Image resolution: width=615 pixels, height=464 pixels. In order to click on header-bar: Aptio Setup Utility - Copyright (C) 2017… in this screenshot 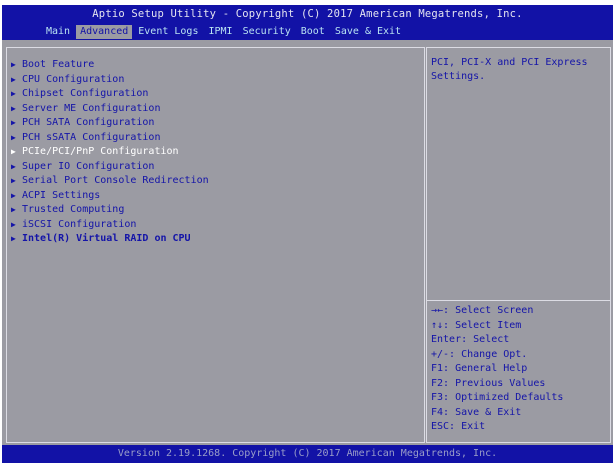, I will do `click(307, 22)`.